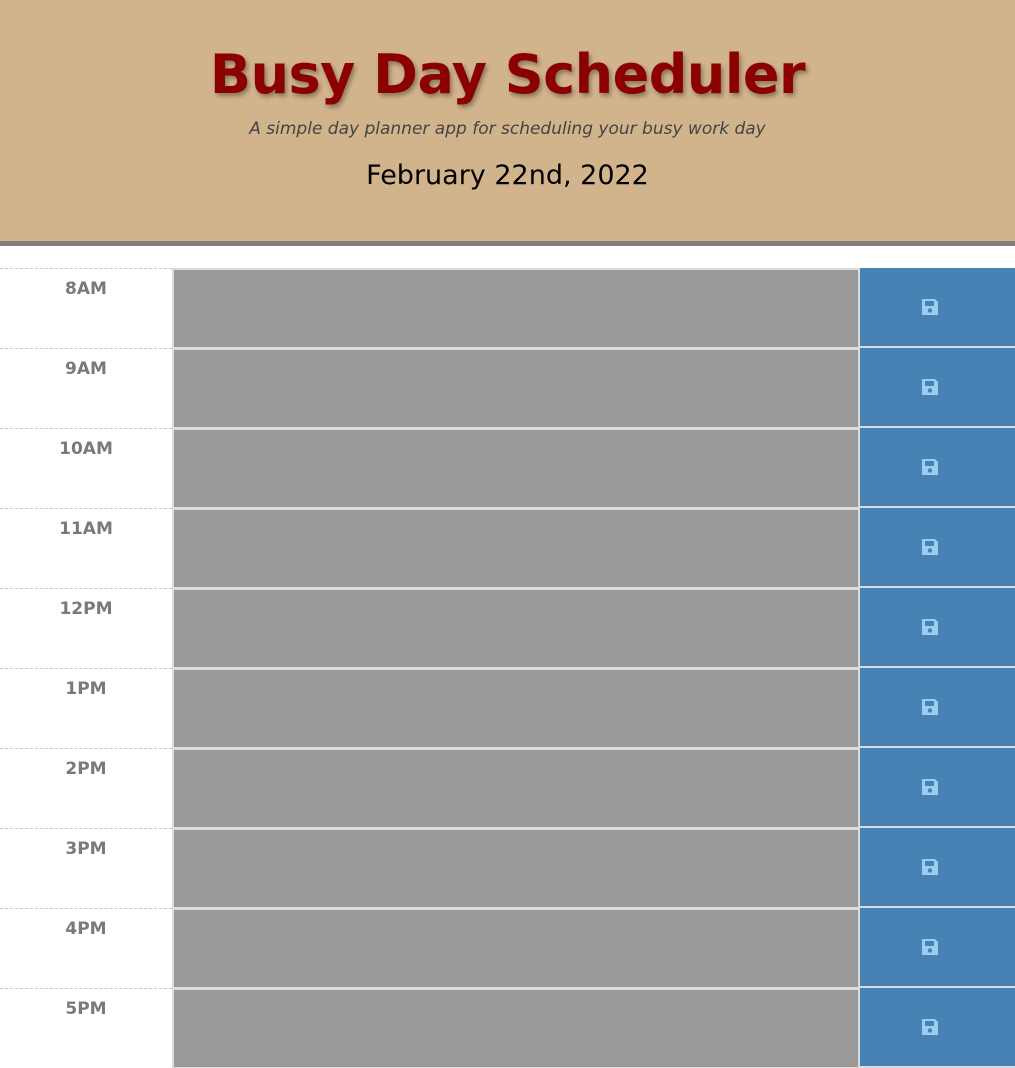 This screenshot has height=1068, width=1015. I want to click on current-date: February 22nd, 2022, so click(507, 175).